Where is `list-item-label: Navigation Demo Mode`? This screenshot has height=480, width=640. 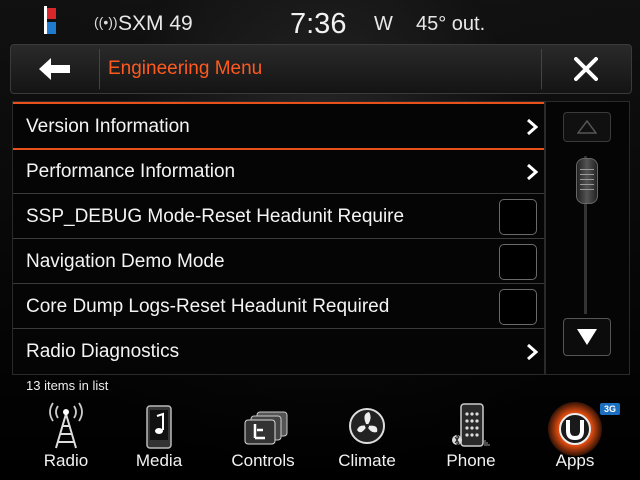
list-item-label: Navigation Demo Mode is located at coordinates (125, 261).